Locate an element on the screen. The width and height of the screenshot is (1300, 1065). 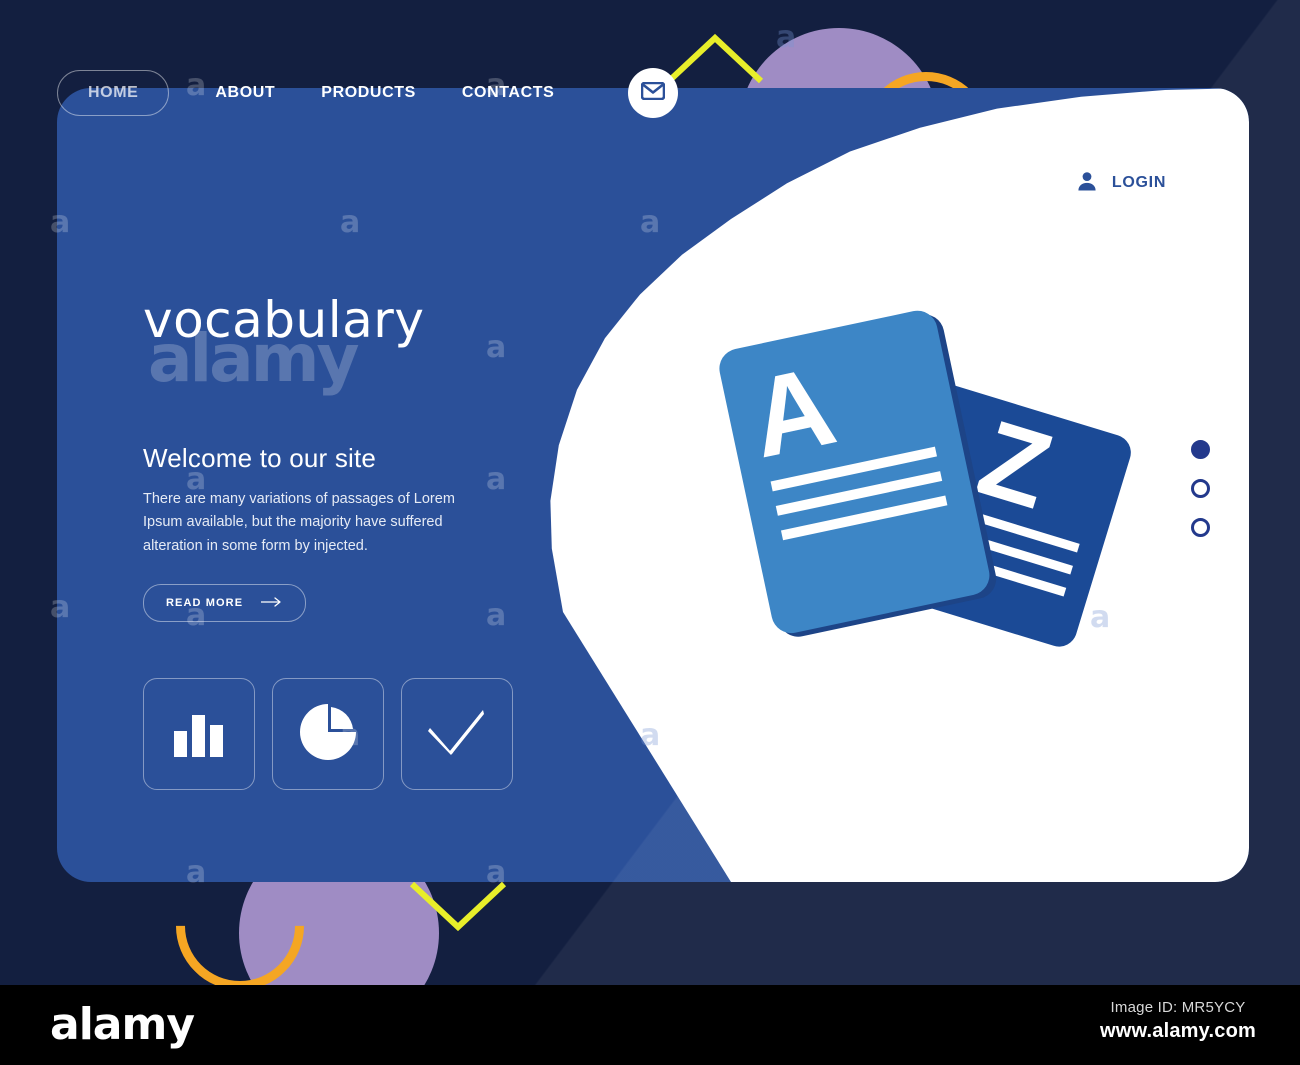
decorative-chevron-bottom is located at coordinates (458, 906).